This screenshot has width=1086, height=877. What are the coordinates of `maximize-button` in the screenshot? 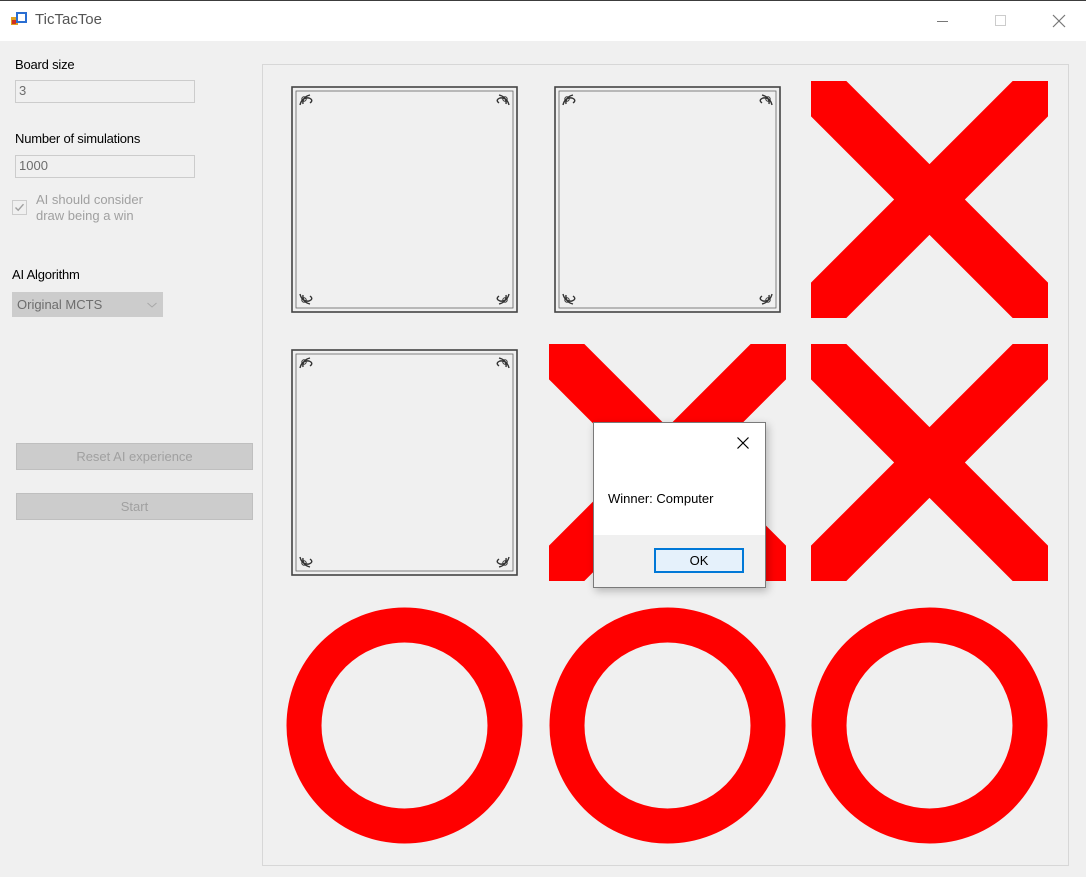 It's located at (1001, 21).